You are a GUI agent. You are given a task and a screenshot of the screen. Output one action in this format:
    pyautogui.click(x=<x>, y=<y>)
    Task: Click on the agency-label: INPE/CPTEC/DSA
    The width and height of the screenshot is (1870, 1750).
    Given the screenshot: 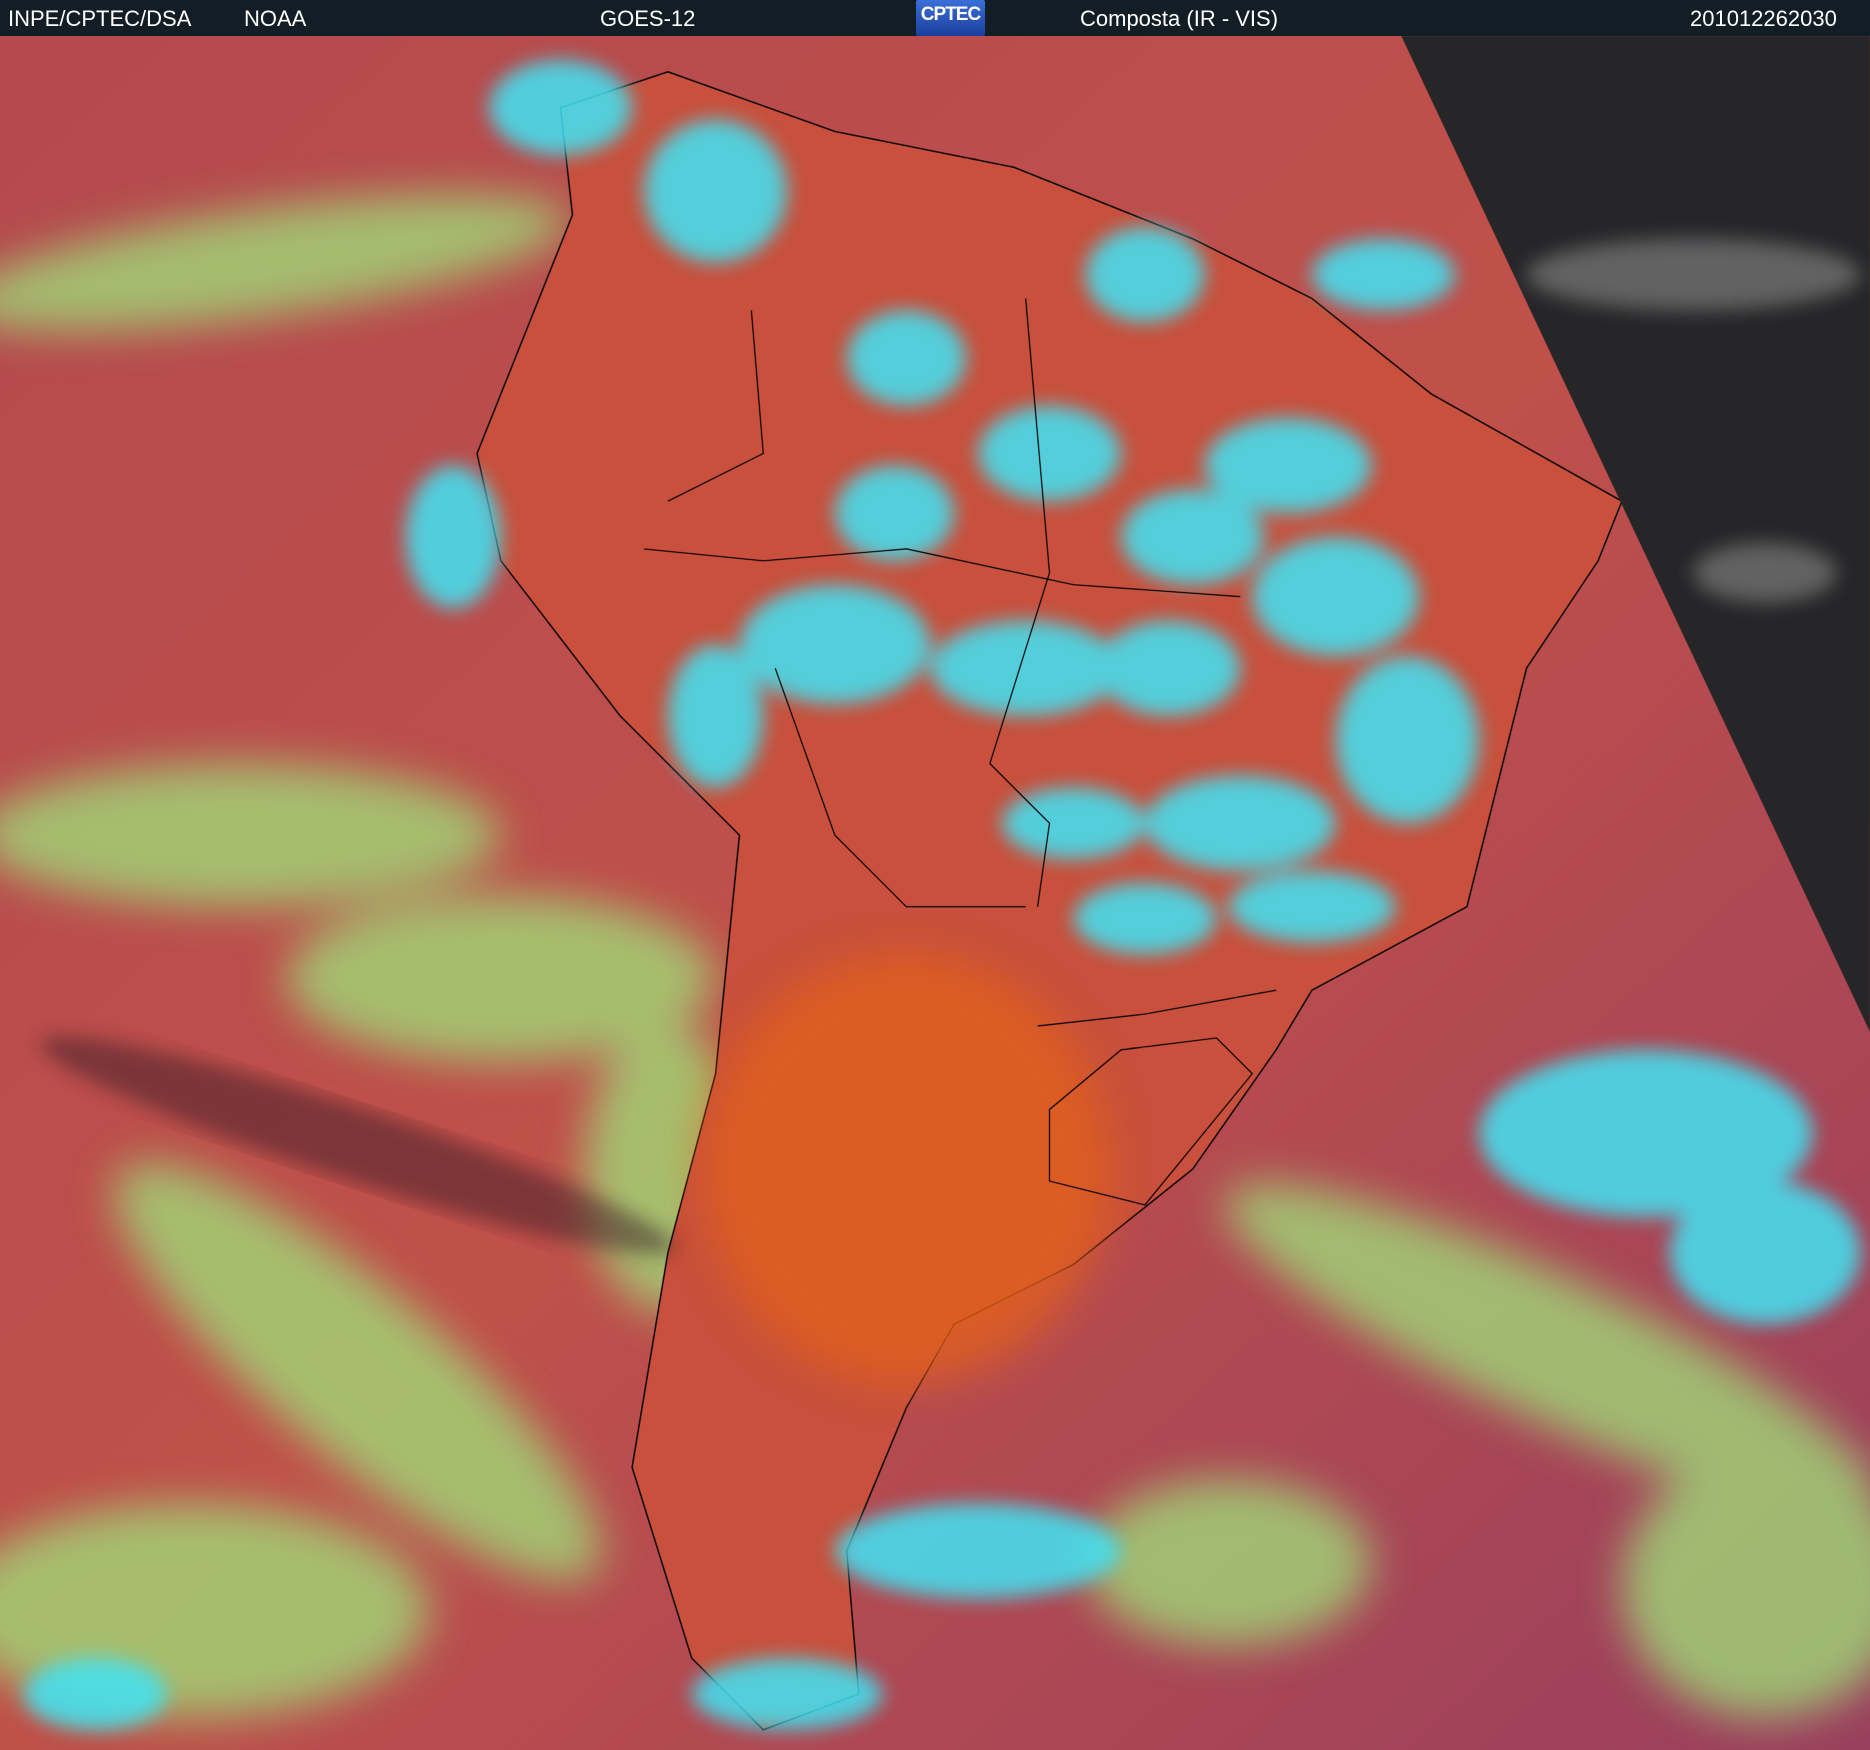 What is the action you would take?
    pyautogui.click(x=100, y=18)
    